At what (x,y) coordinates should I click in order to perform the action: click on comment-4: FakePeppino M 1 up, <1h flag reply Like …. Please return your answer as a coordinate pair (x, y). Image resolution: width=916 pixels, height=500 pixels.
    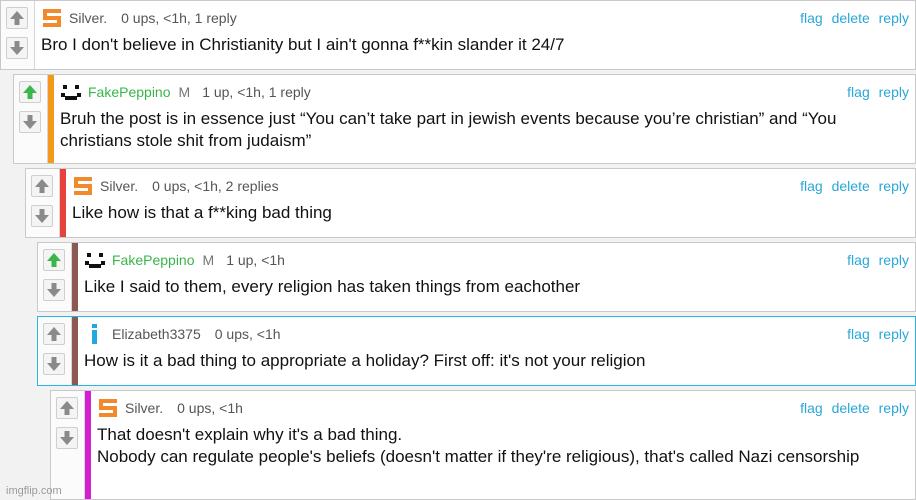
    Looking at the image, I should click on (476, 277).